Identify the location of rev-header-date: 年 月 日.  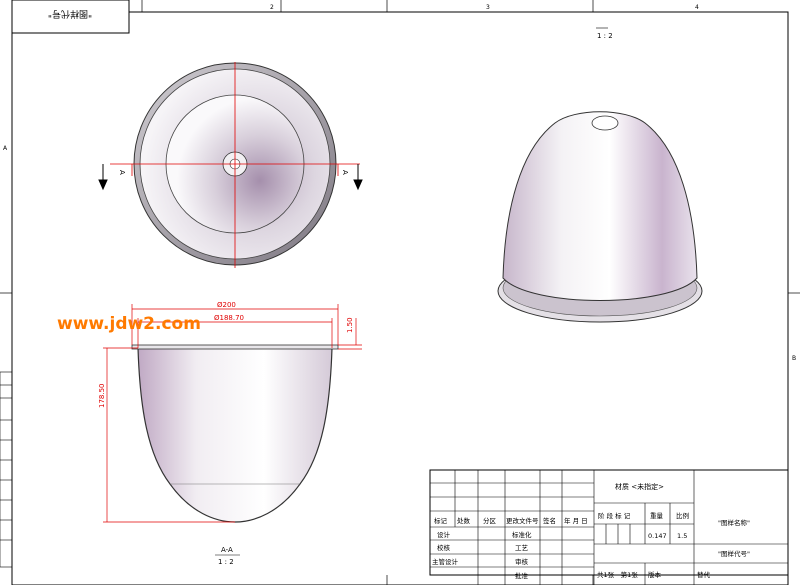
(576, 520).